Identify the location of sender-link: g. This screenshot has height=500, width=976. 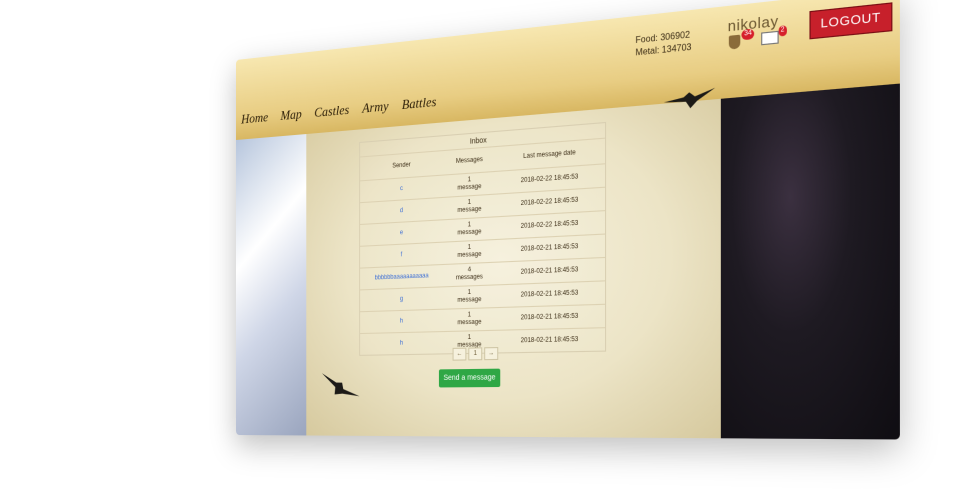
(402, 299).